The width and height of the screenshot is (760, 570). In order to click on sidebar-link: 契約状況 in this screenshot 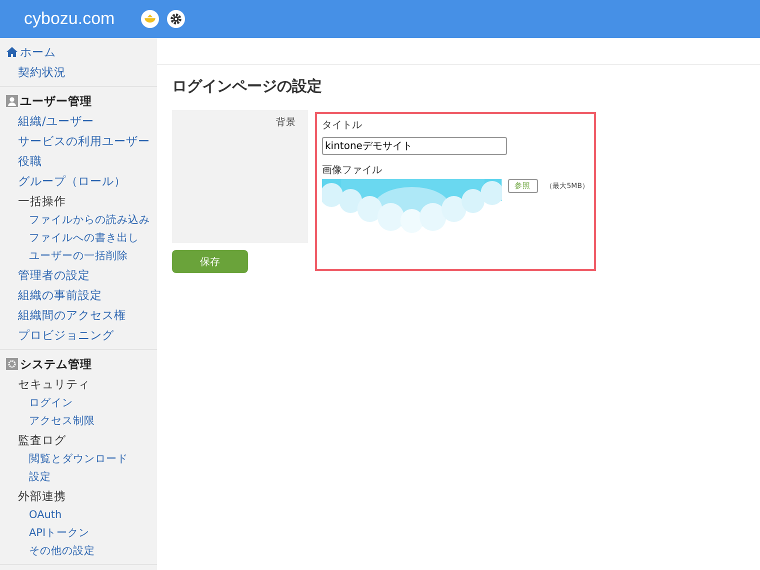, I will do `click(78, 72)`.